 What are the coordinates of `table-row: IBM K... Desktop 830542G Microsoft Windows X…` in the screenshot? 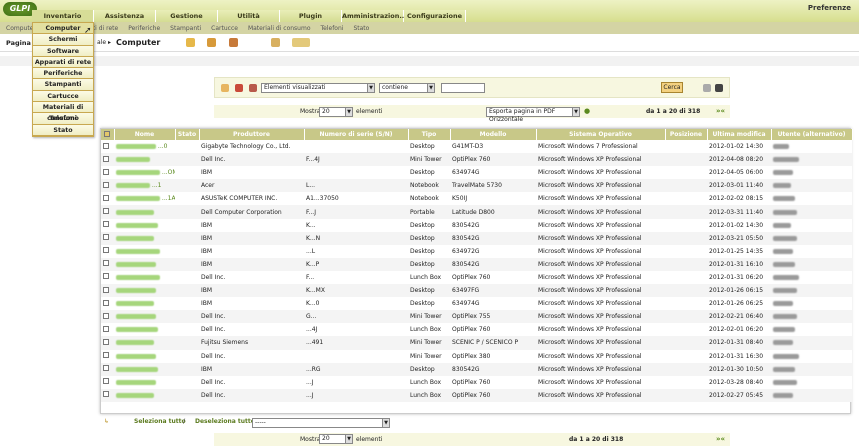 It's located at (476, 225).